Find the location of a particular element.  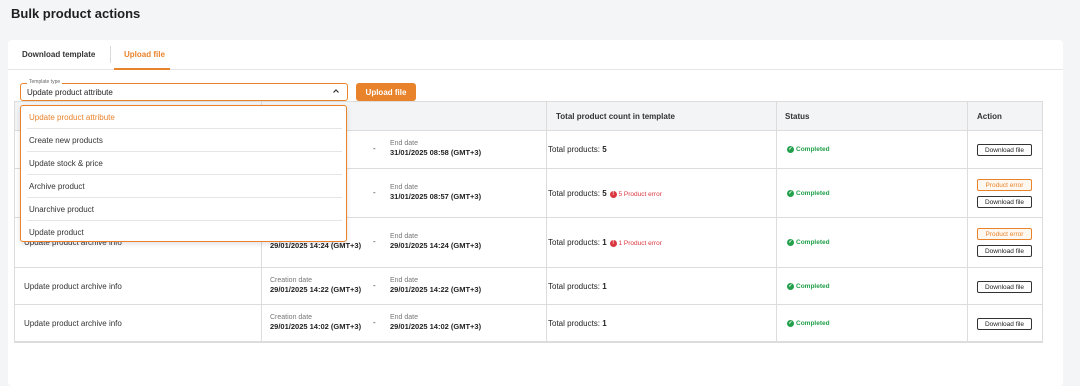

product-error-text: 5 Product error is located at coordinates (640, 194).